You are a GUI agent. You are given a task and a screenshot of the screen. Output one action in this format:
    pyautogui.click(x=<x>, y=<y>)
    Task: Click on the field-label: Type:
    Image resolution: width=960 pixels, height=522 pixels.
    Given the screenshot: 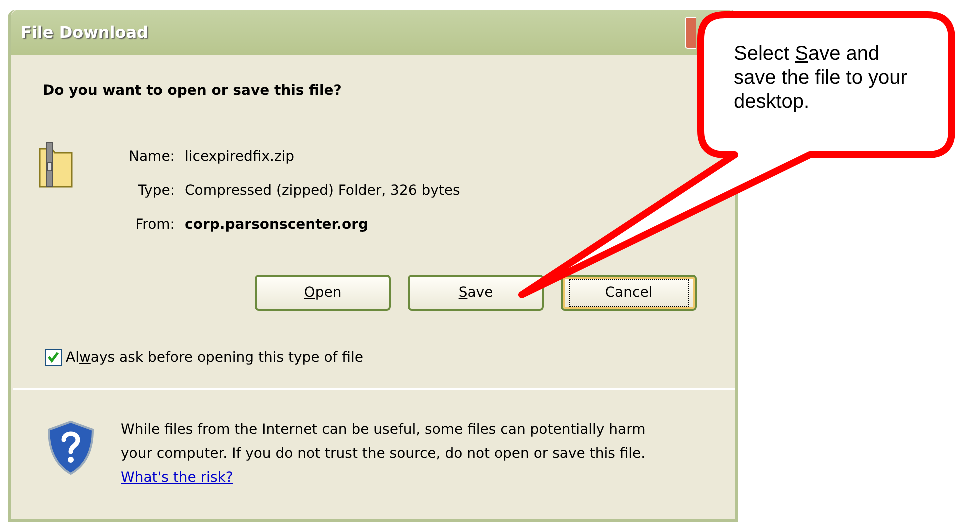 What is the action you would take?
    pyautogui.click(x=156, y=191)
    